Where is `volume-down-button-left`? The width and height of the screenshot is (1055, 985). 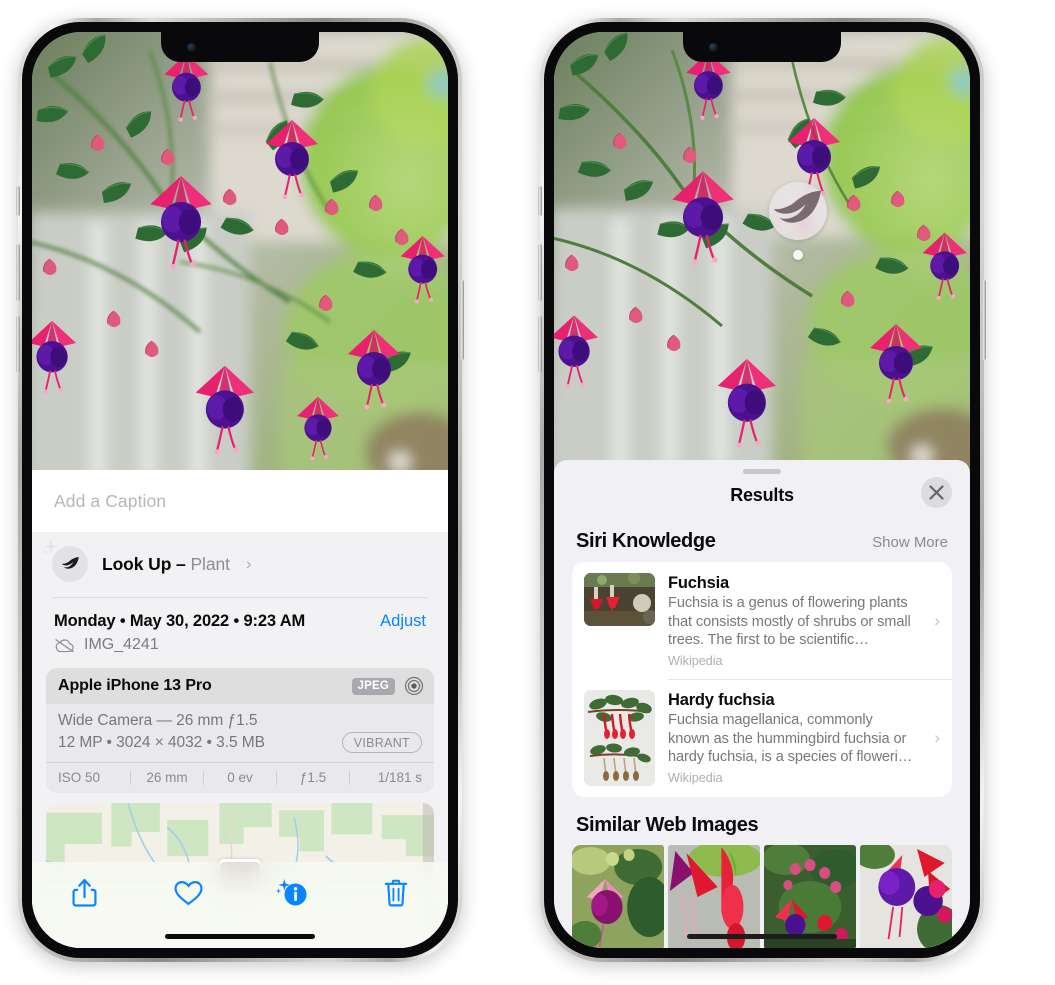
volume-down-button-left is located at coordinates (18, 344).